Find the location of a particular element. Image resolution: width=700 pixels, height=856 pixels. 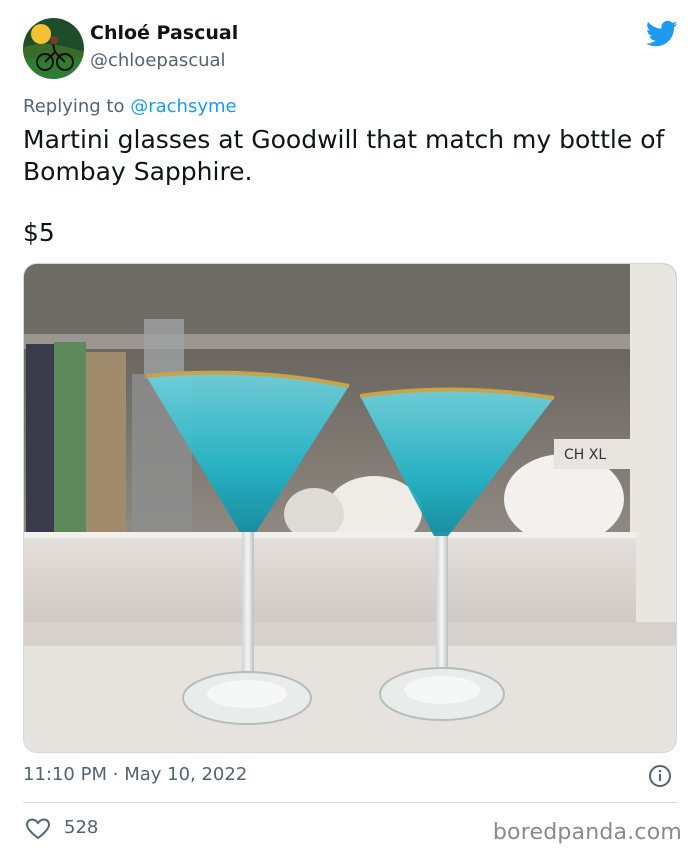

avatar is located at coordinates (53, 48).